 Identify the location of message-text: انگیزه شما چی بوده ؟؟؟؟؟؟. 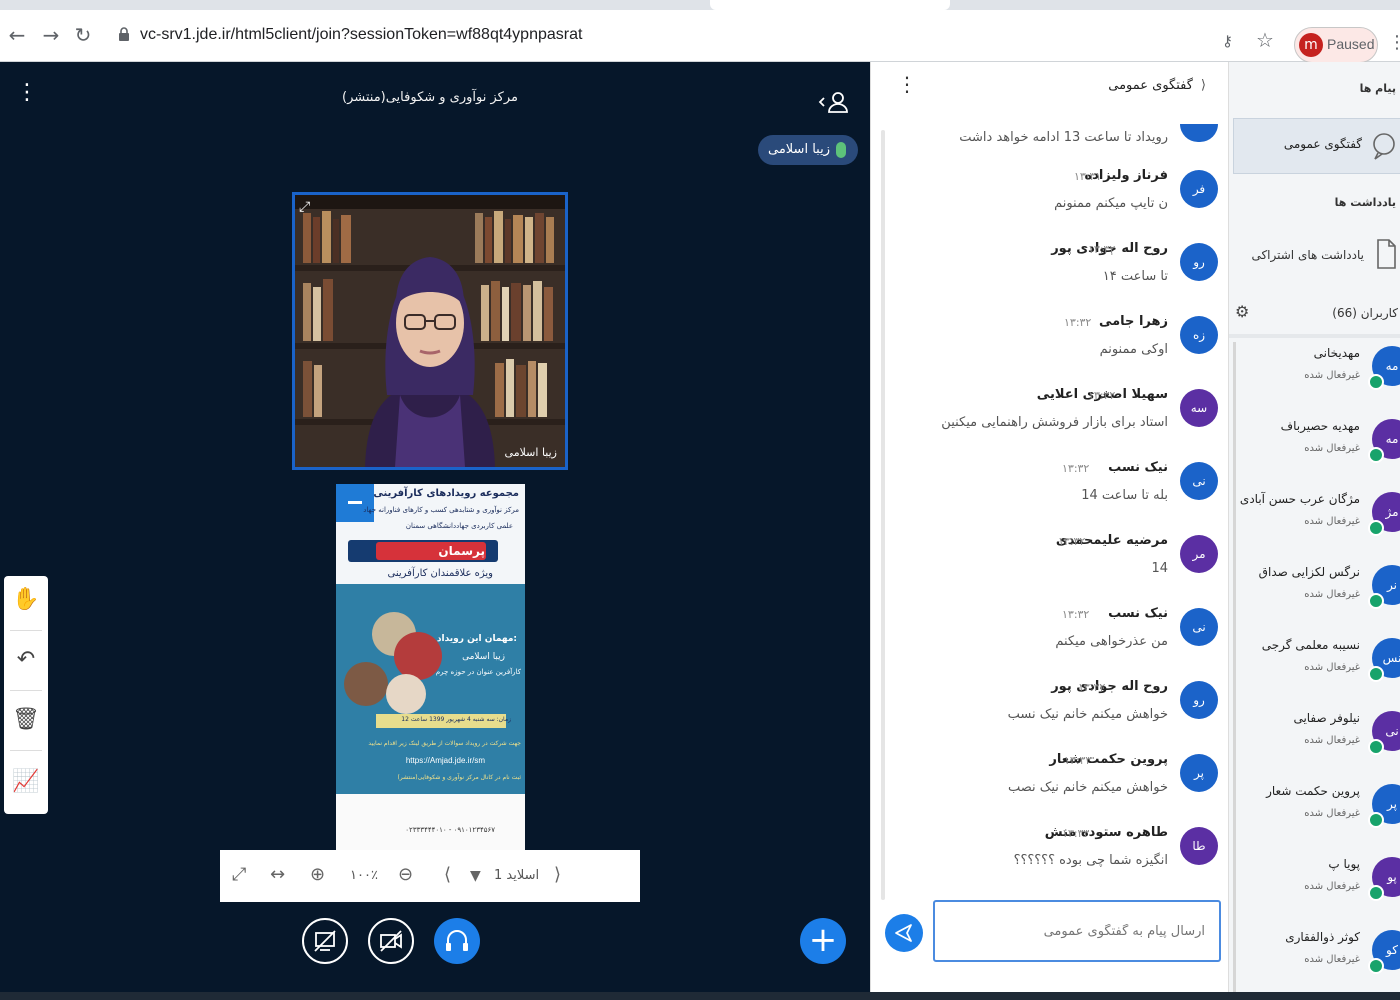
(1090, 860).